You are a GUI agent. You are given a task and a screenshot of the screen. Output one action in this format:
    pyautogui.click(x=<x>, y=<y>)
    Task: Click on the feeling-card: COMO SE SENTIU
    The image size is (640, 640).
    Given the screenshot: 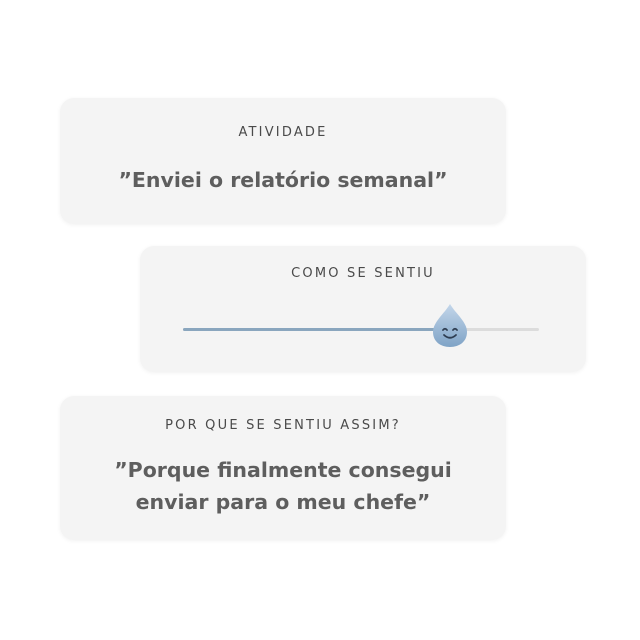 What is the action you would take?
    pyautogui.click(x=363, y=309)
    